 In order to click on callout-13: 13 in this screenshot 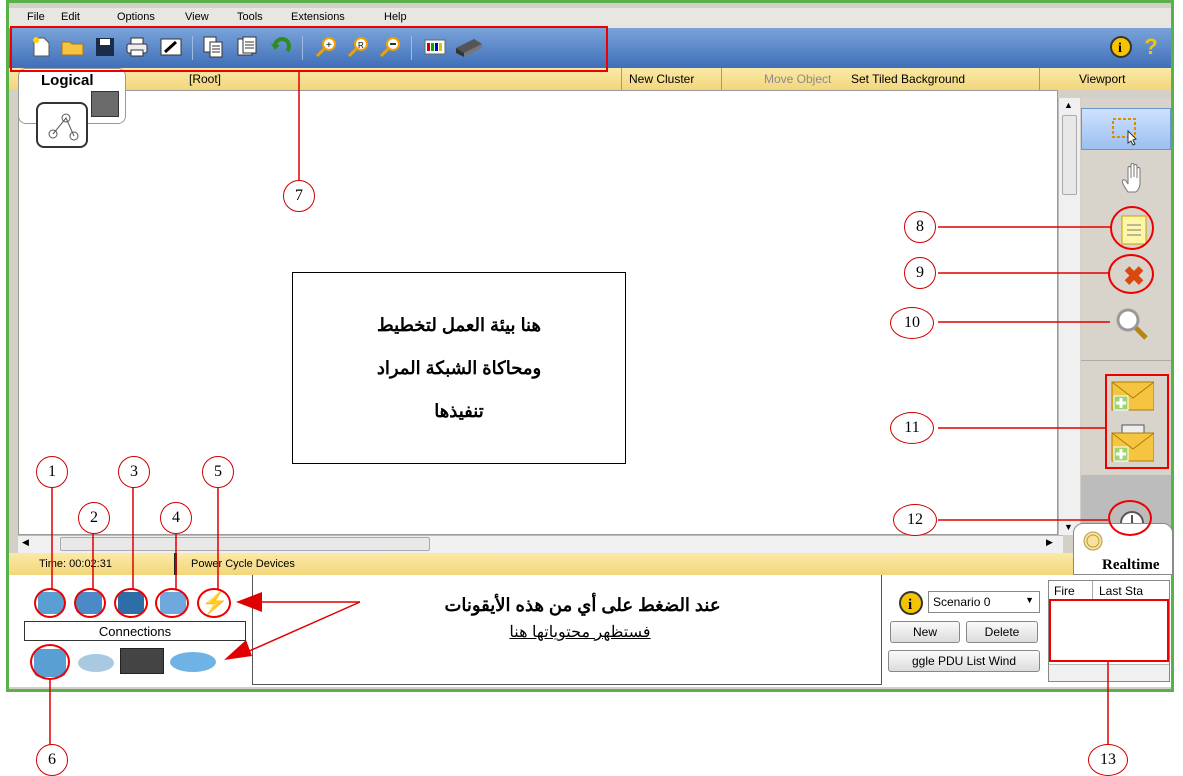, I will do `click(1108, 760)`.